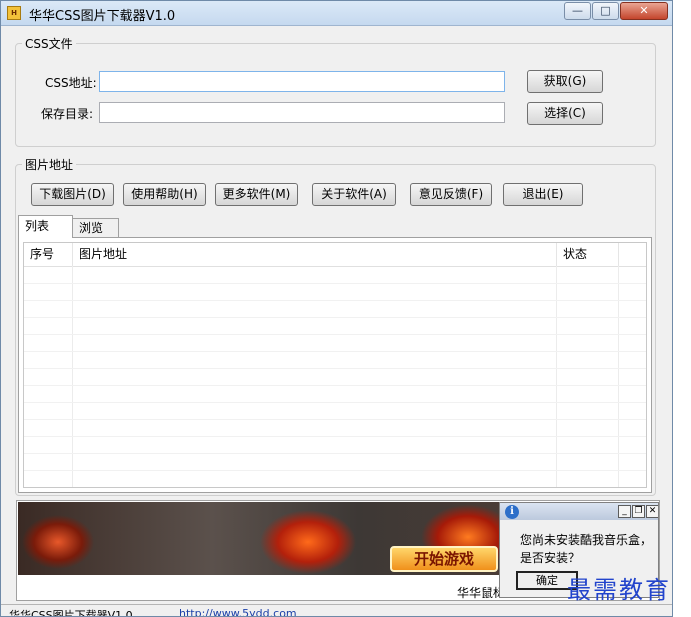  I want to click on list-header: 序号 图片地址 状态, so click(335, 255).